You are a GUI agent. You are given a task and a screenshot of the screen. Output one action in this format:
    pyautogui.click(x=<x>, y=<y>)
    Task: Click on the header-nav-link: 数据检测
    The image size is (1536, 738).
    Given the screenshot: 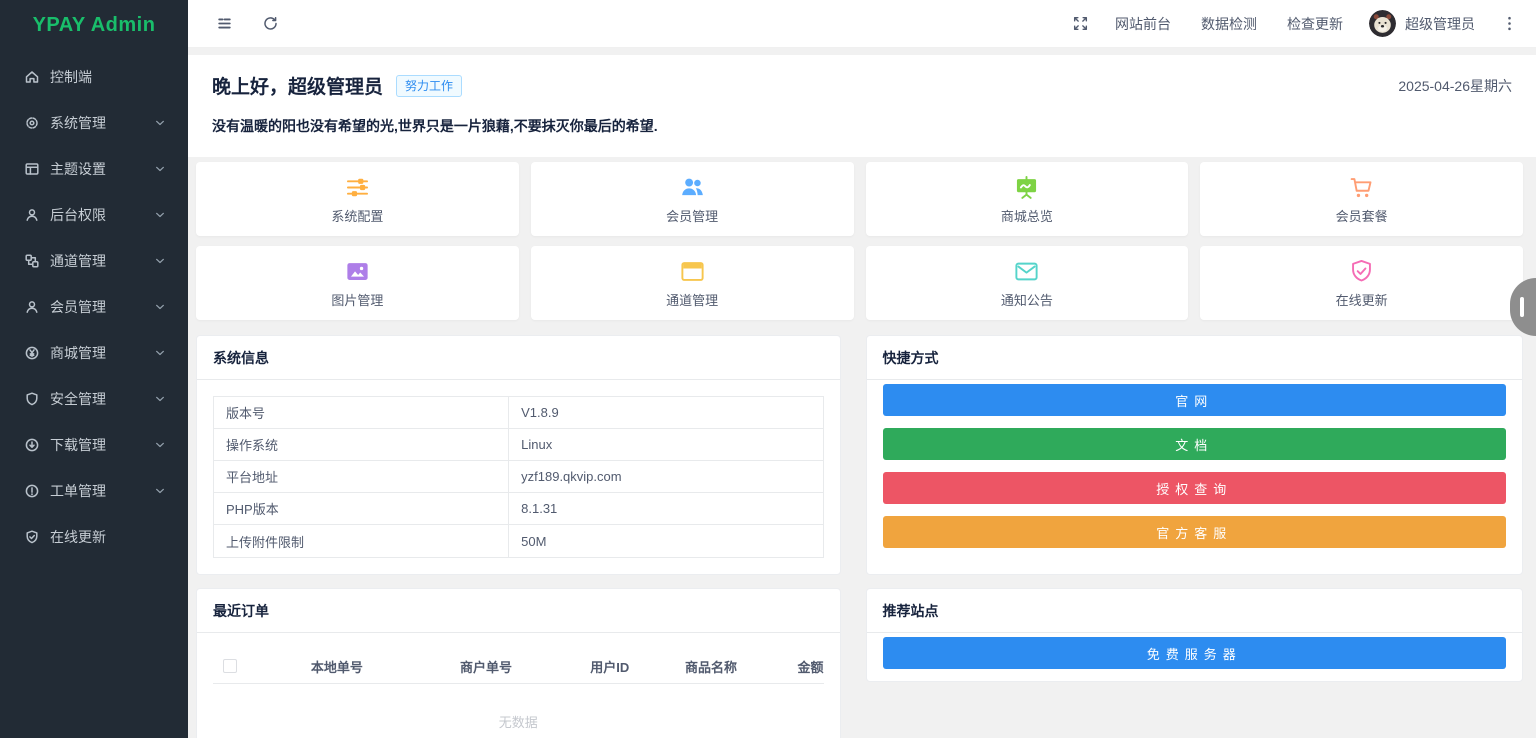 What is the action you would take?
    pyautogui.click(x=1229, y=24)
    